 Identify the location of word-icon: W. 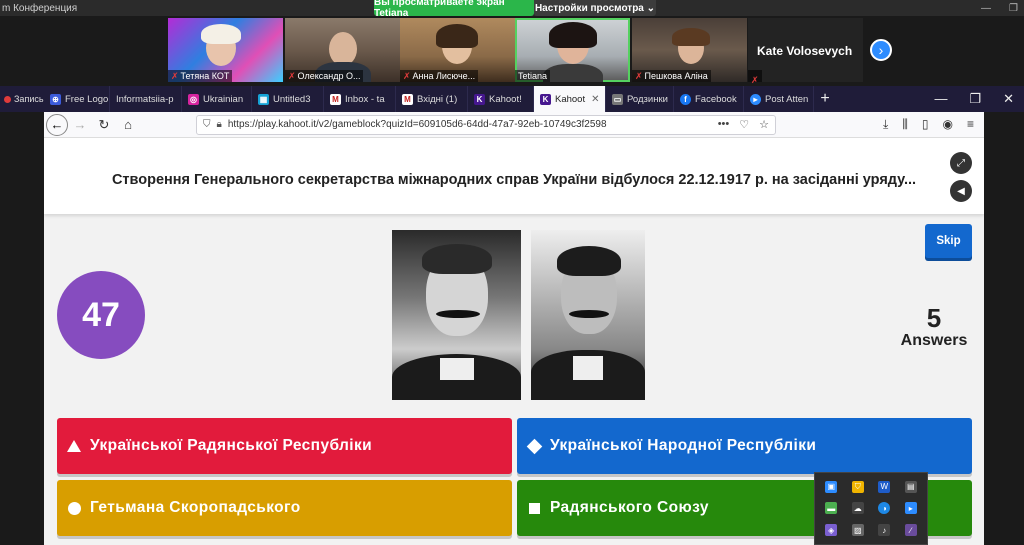
(884, 486).